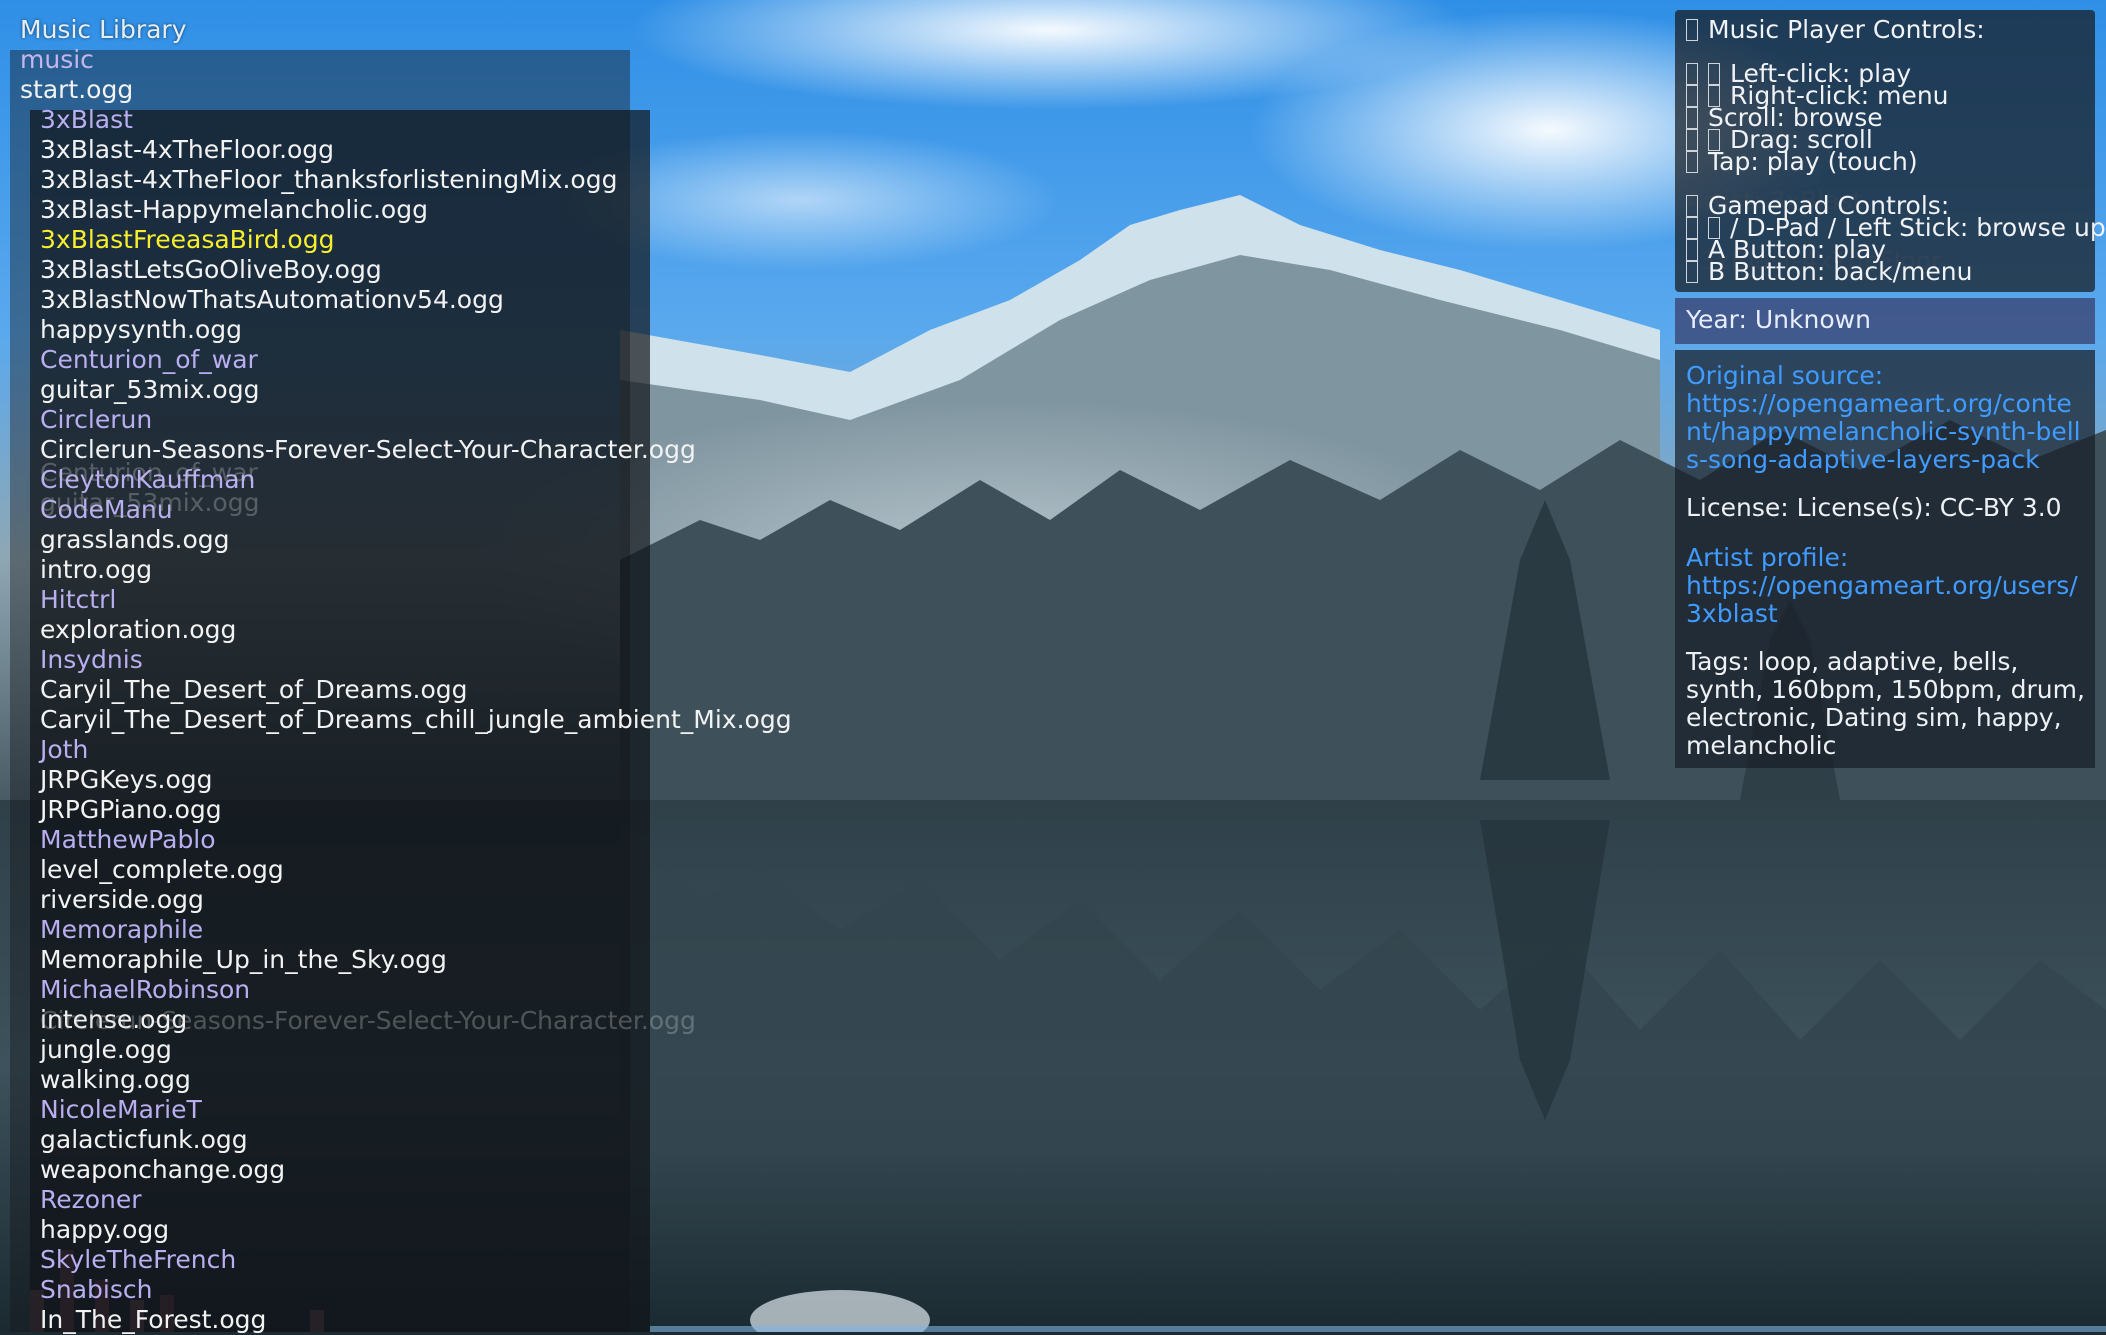 This screenshot has height=1335, width=2106. Describe the element at coordinates (416, 300) in the screenshot. I see `track-item: 3xBlastNowThatsAutomationv54.ogg` at that location.